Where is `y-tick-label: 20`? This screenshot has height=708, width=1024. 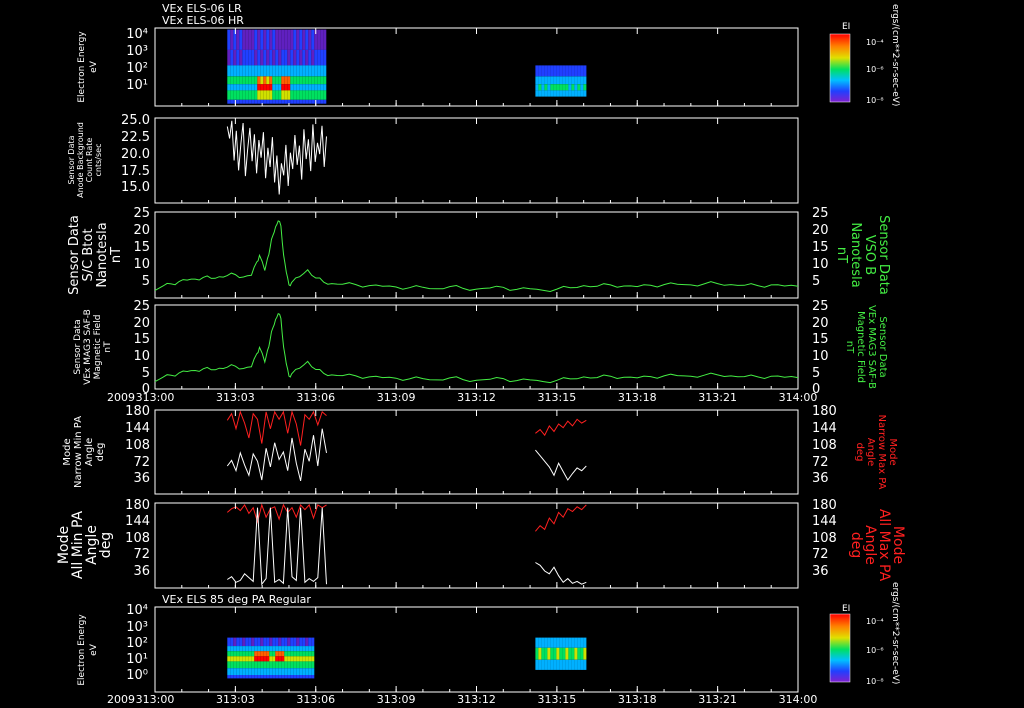 y-tick-label: 20 is located at coordinates (141, 230).